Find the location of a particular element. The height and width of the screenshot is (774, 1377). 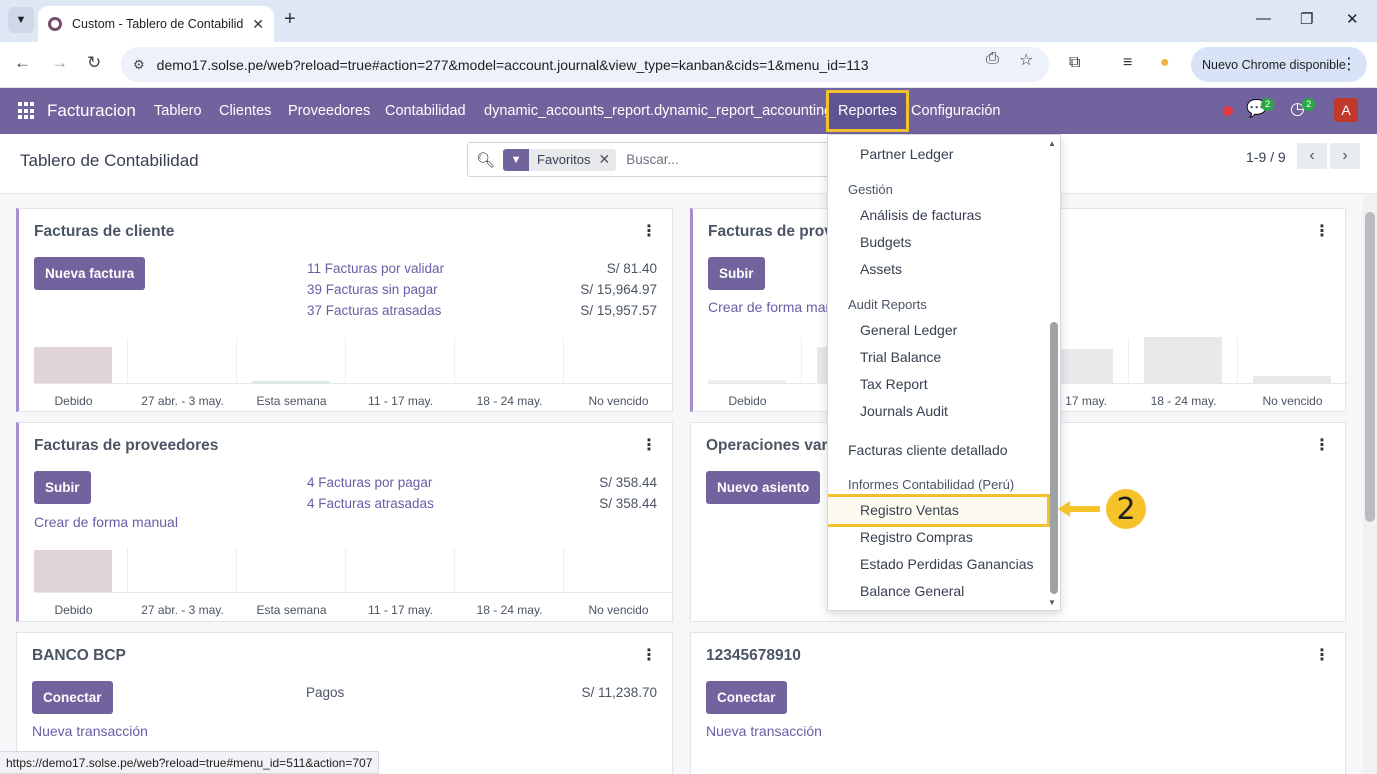

dropdown-item-budgets: Budgets is located at coordinates (885, 242).